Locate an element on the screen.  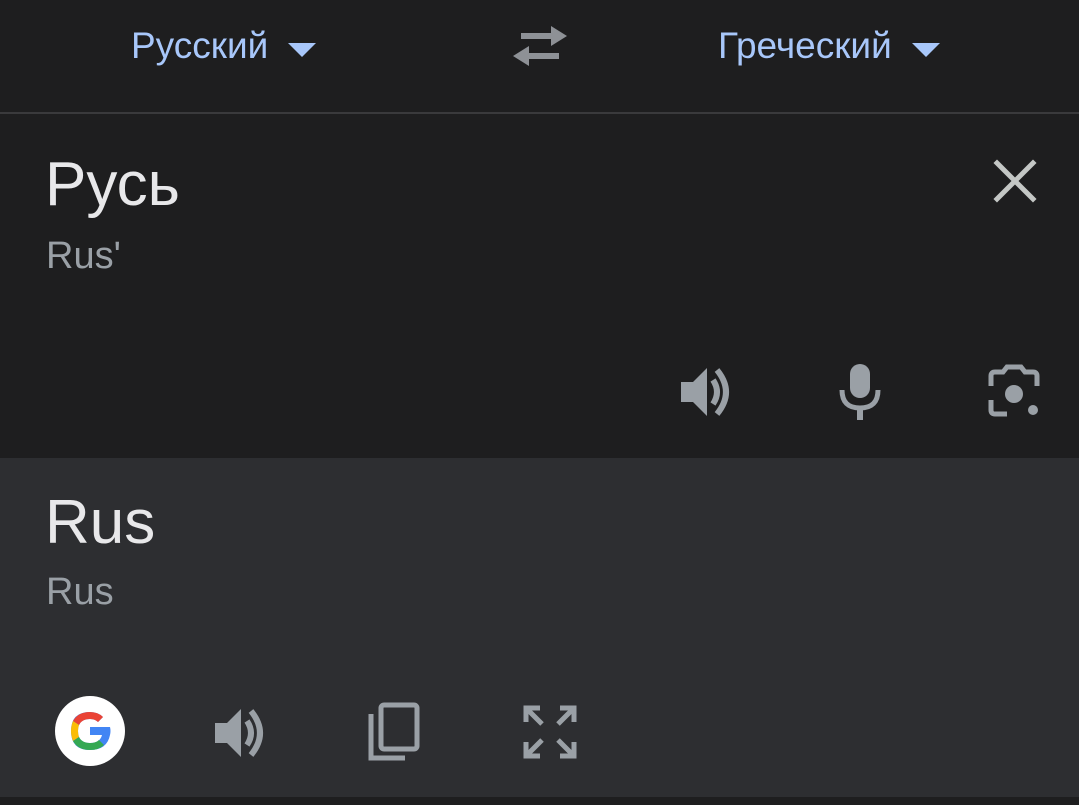
source-language-selector: Русский is located at coordinates (224, 46).